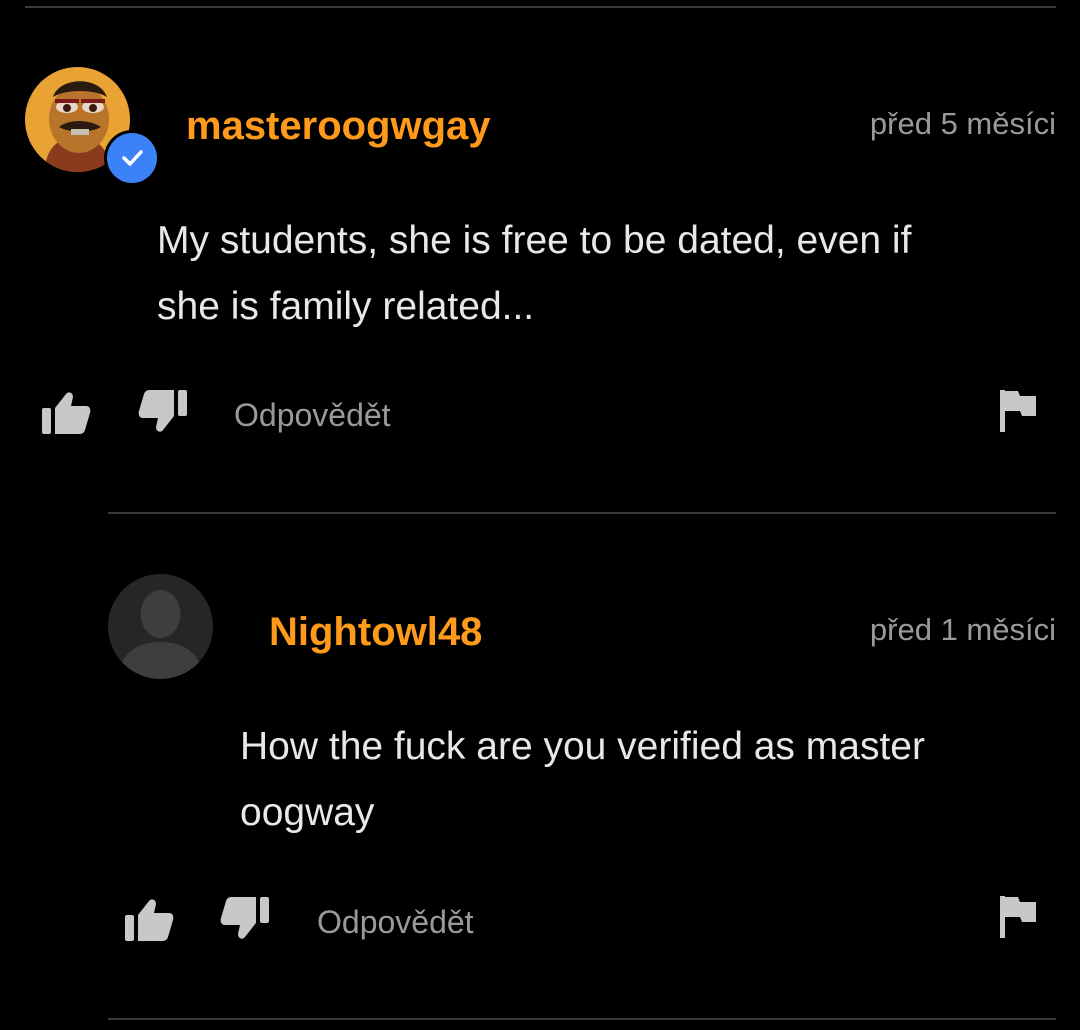 This screenshot has width=1080, height=1030. I want to click on comment-line-1: How the fuck are you verified as master, so click(582, 746).